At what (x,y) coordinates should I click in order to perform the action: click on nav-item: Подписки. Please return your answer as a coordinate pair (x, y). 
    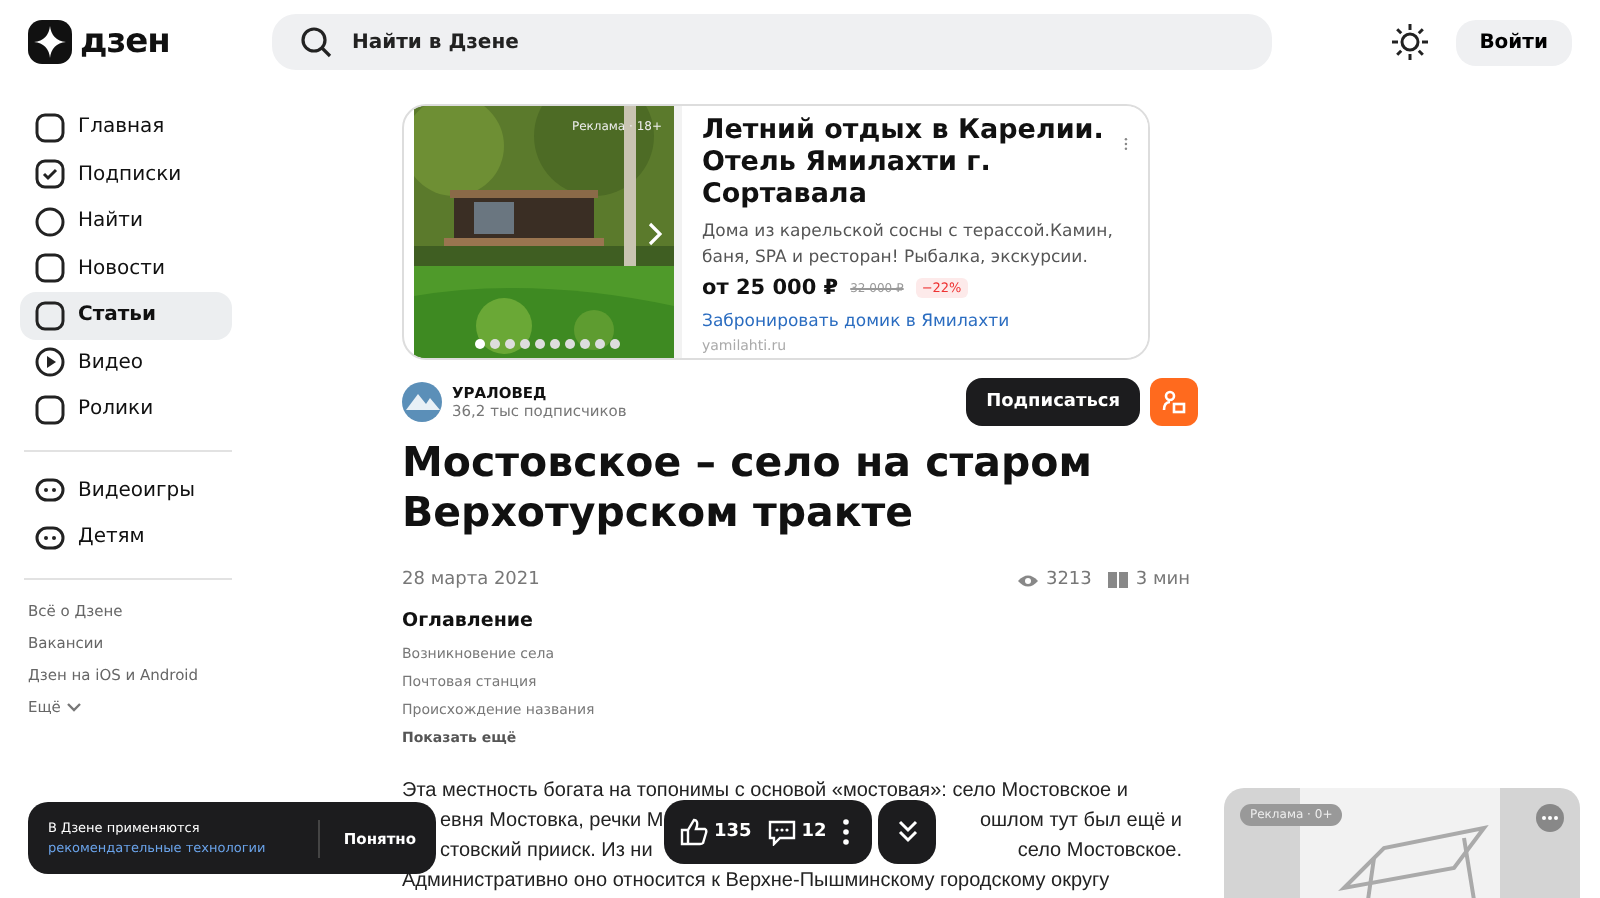
    Looking at the image, I should click on (126, 174).